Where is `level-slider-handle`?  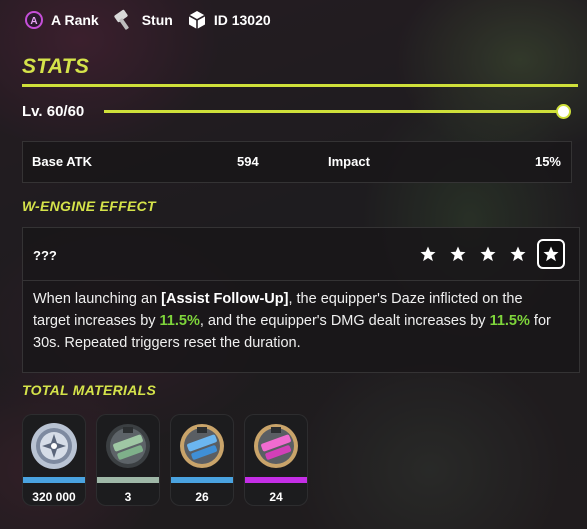 level-slider-handle is located at coordinates (563, 111).